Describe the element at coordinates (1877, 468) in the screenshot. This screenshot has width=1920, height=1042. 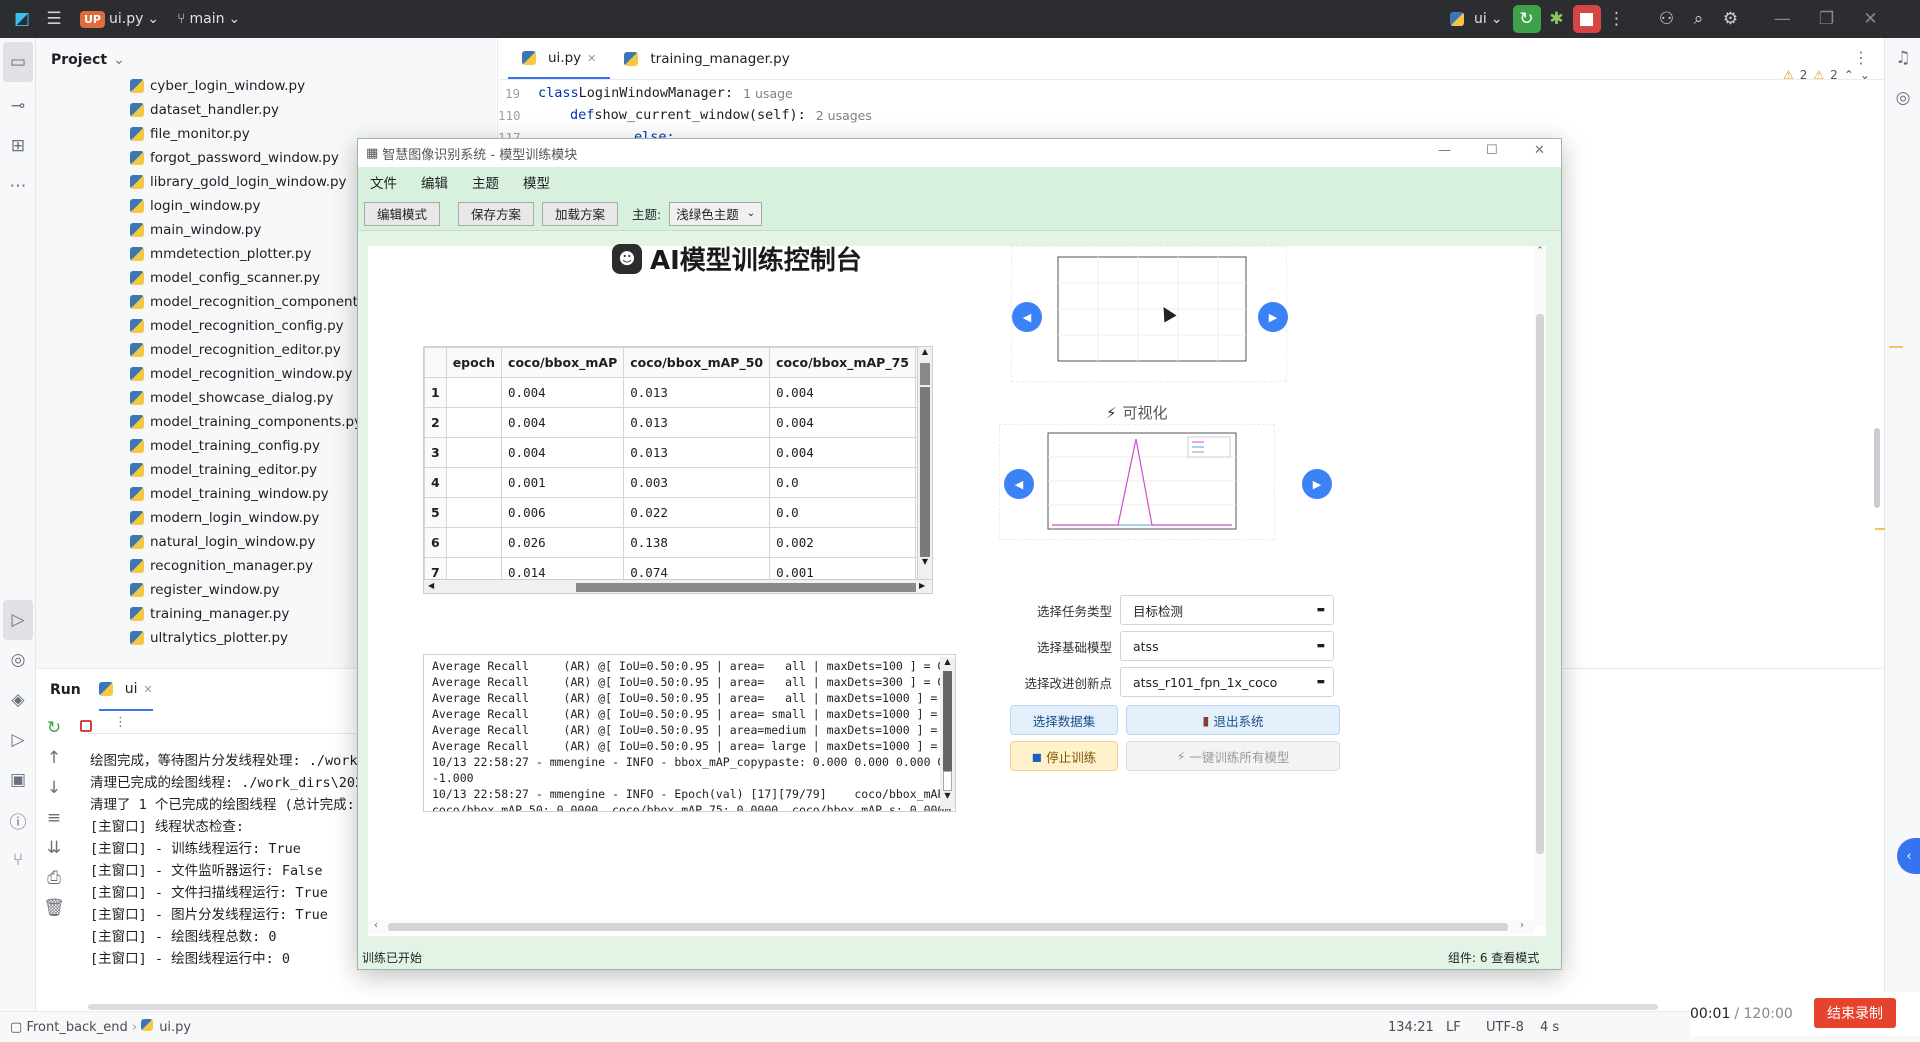
I see `editor-scrollbar` at that location.